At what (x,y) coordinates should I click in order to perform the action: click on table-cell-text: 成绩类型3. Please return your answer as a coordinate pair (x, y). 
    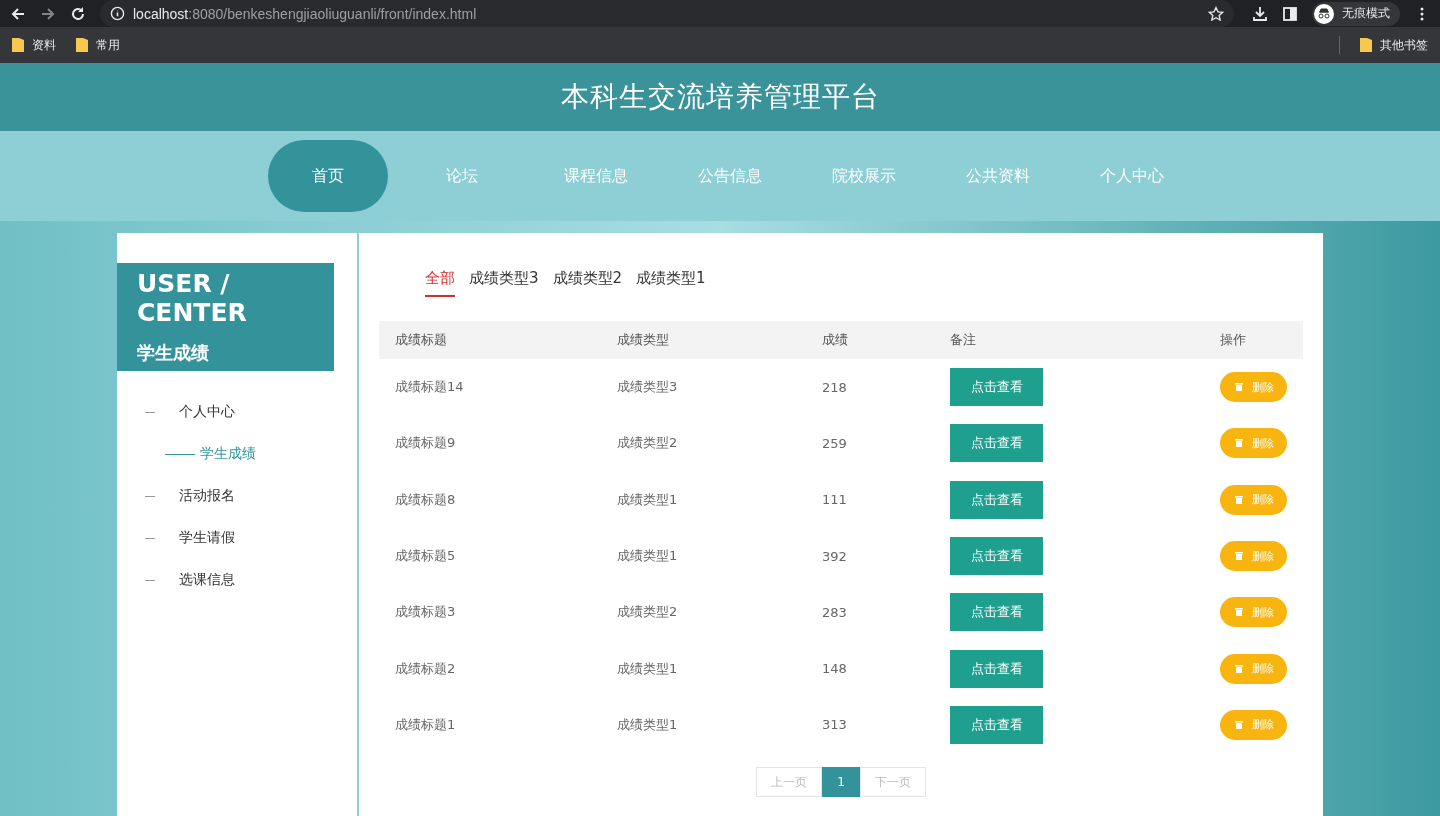
    Looking at the image, I should click on (648, 387).